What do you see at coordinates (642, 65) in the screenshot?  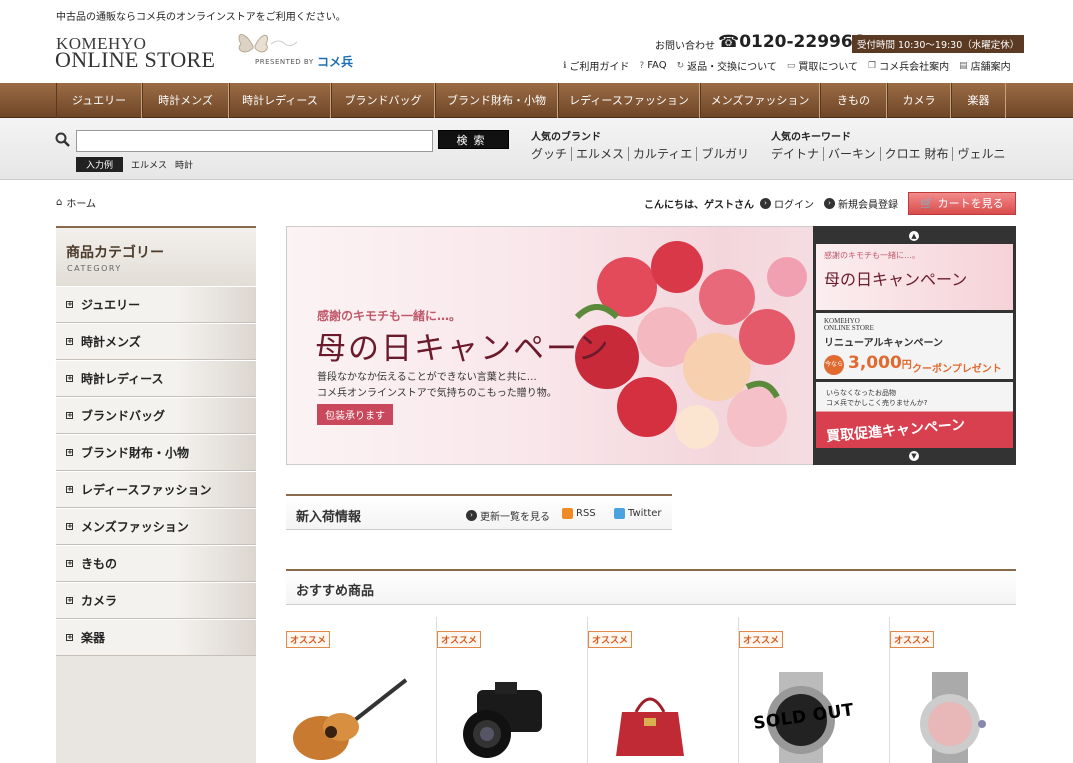 I see `question-icon: ?` at bounding box center [642, 65].